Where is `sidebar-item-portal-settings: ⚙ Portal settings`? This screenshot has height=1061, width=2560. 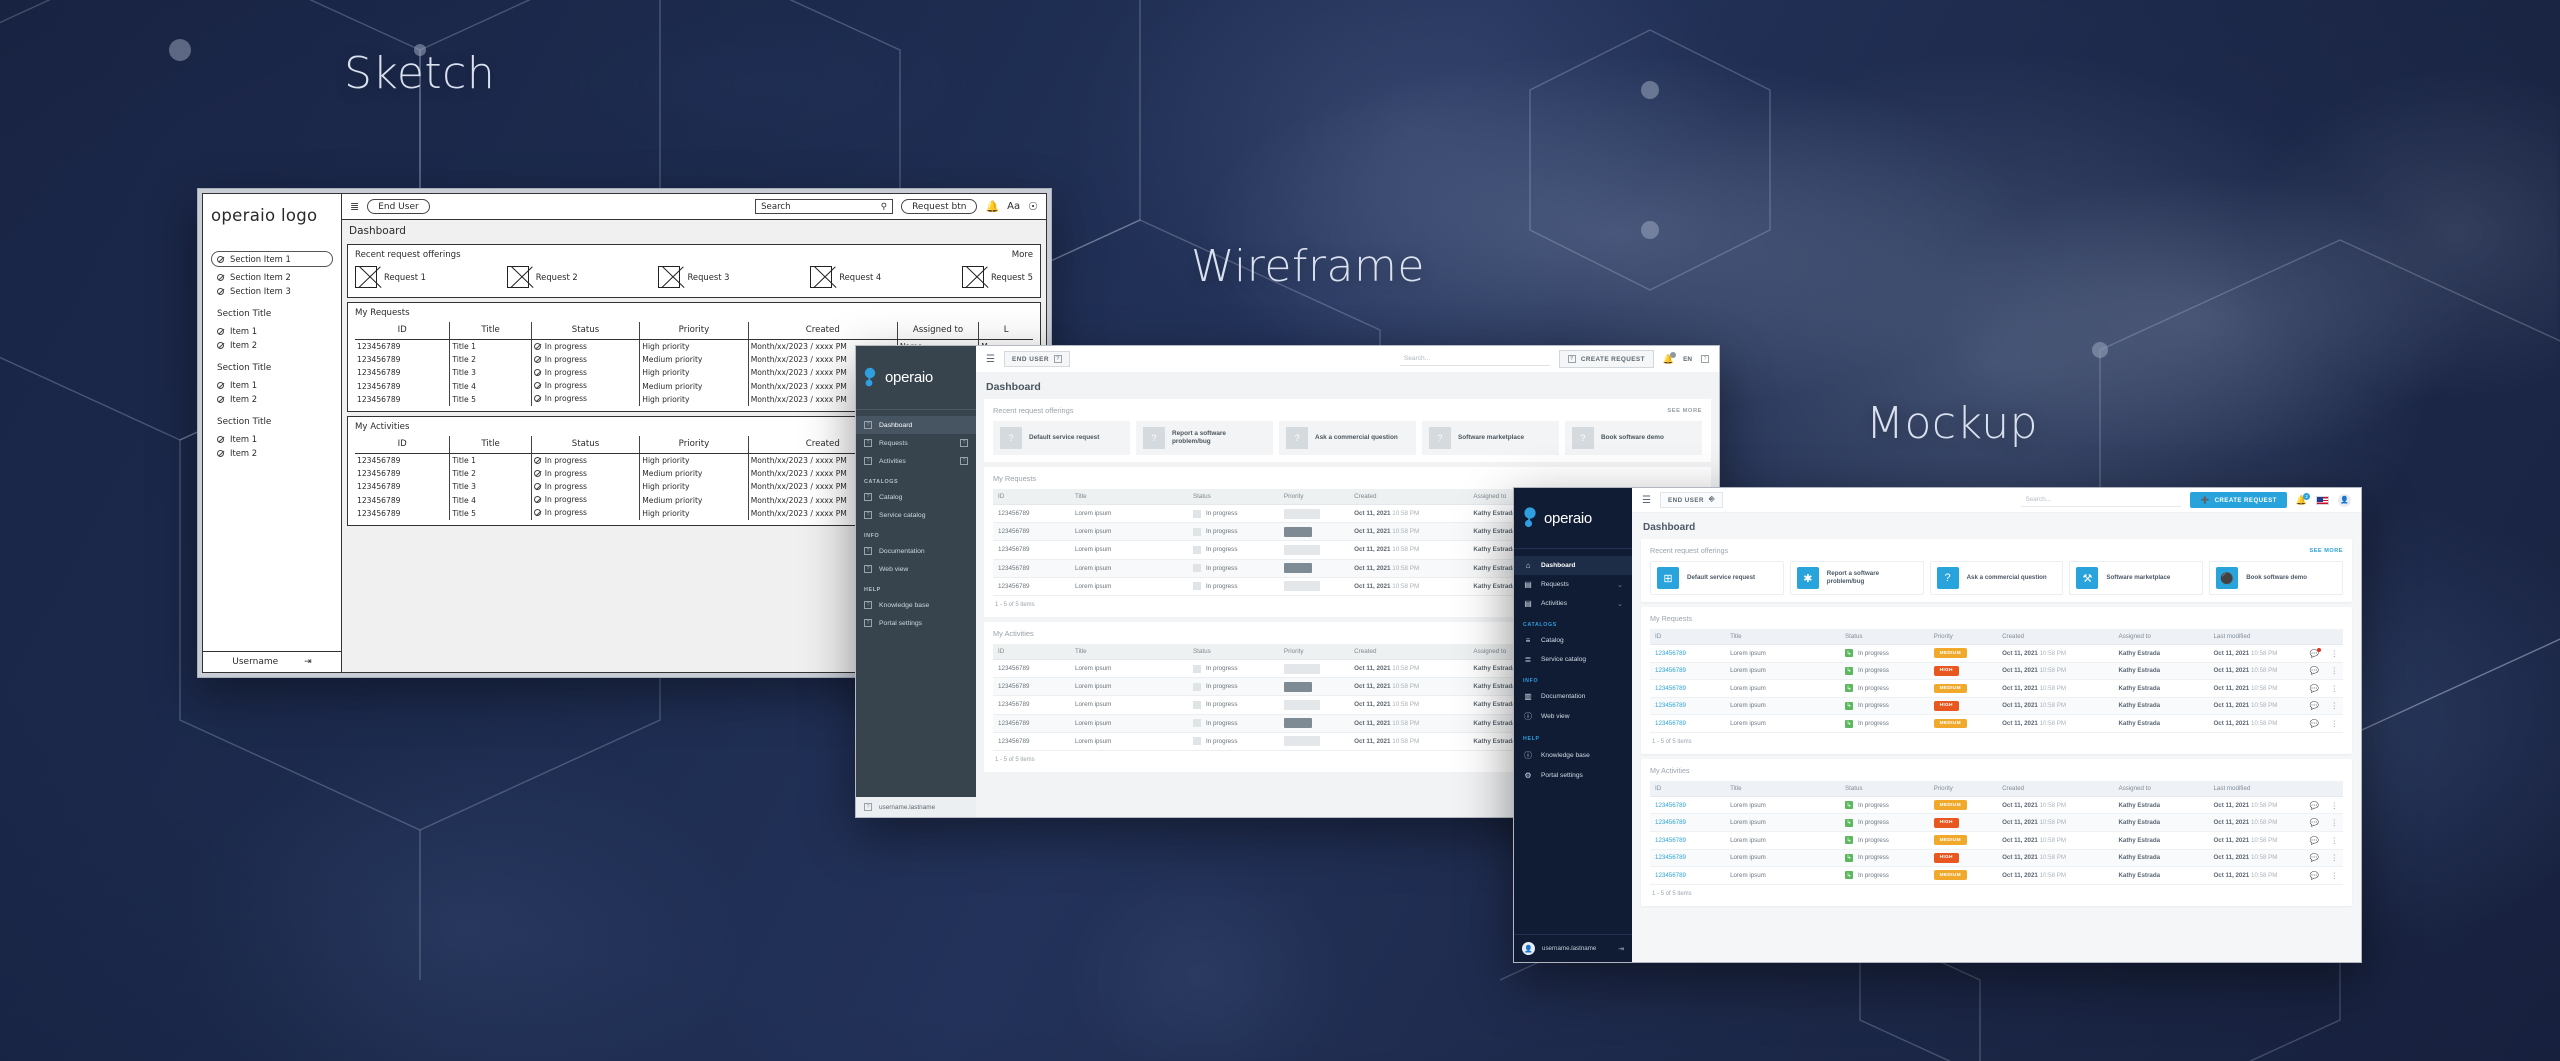
sidebar-item-portal-settings: ⚙ Portal settings is located at coordinates (1573, 775).